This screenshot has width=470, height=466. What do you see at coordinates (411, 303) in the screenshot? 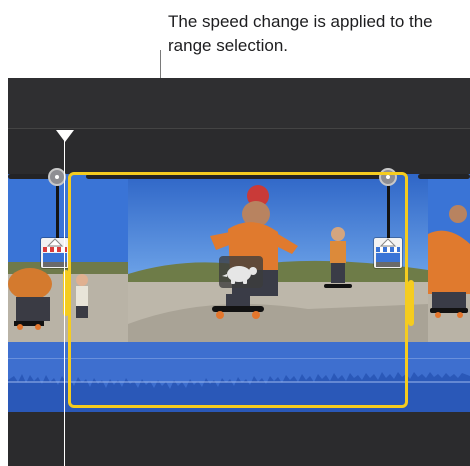
I see `range-selection-right-edge-handle` at bounding box center [411, 303].